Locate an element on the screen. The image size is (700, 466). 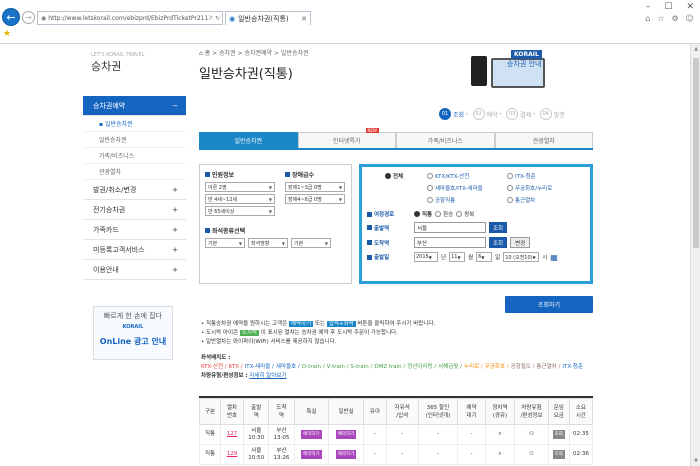
radio-commuter: 통근열차 is located at coordinates (547, 200).